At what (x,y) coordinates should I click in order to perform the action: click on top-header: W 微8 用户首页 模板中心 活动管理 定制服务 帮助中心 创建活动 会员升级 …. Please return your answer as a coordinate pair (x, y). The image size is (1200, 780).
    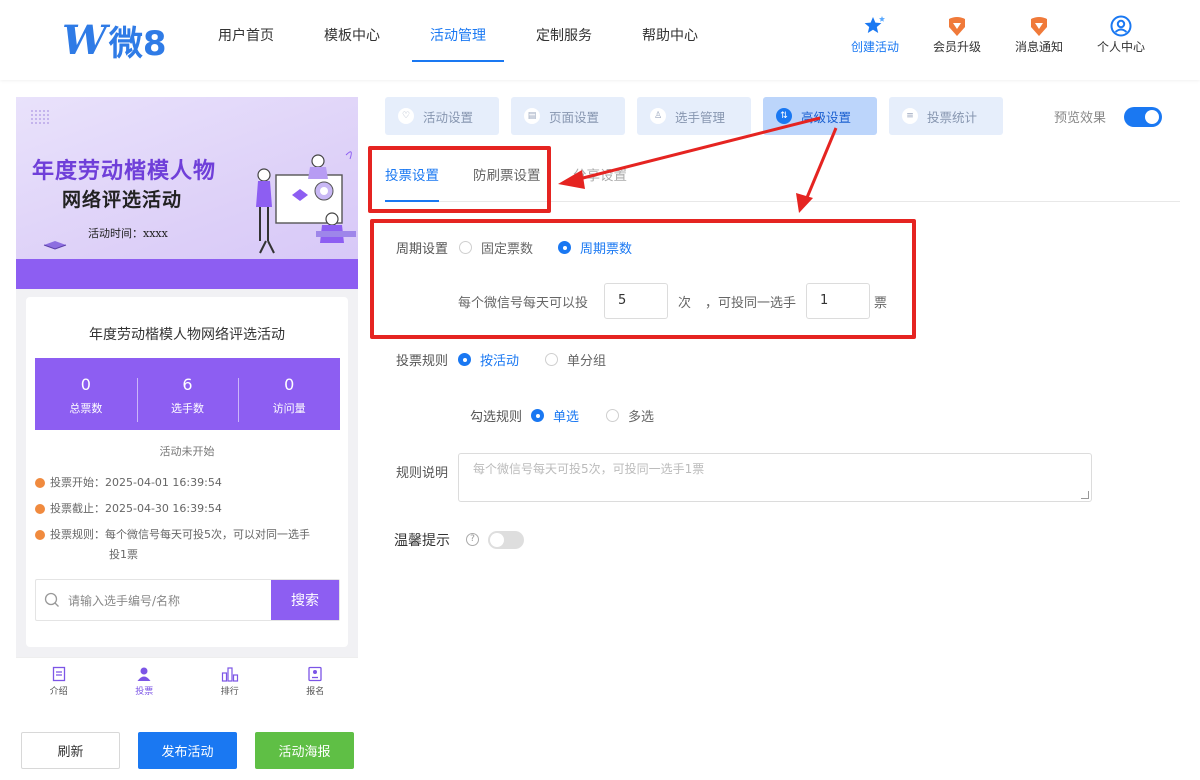
    Looking at the image, I should click on (600, 40).